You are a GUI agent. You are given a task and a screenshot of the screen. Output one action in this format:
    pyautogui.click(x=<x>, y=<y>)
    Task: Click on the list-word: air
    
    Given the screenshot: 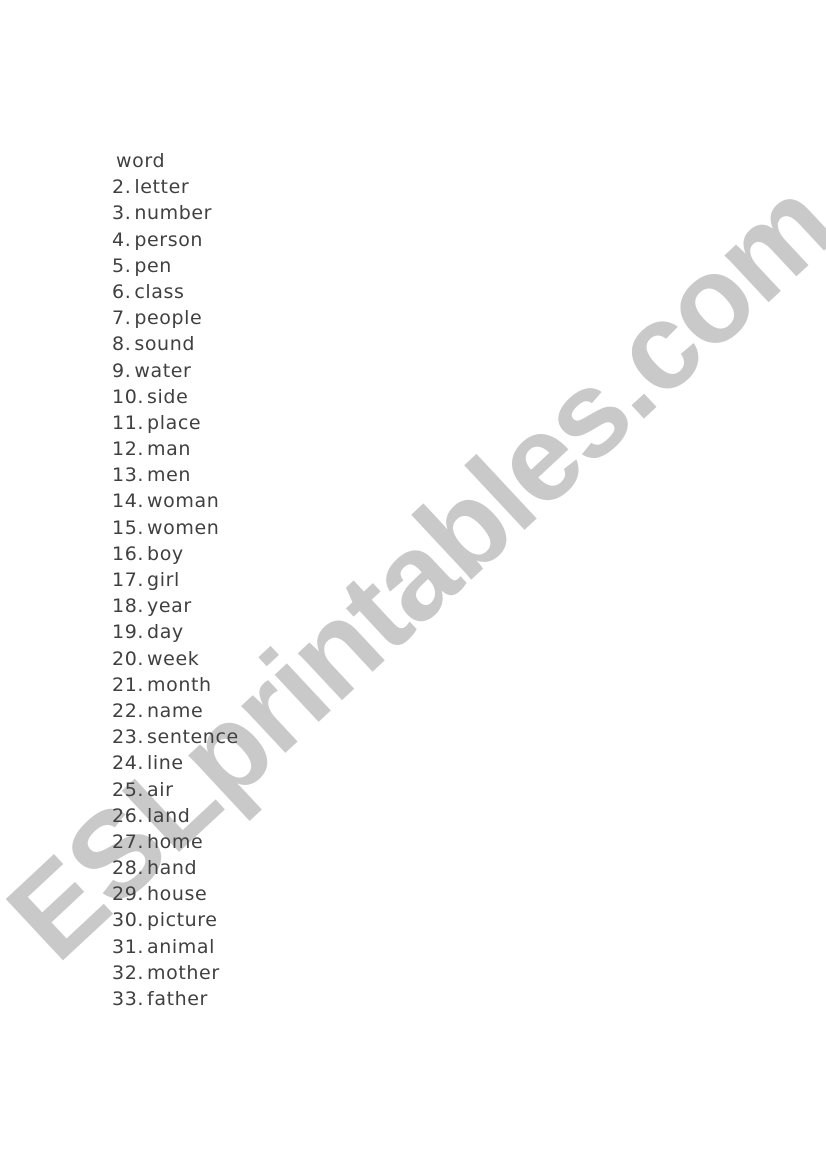 What is the action you would take?
    pyautogui.click(x=160, y=789)
    